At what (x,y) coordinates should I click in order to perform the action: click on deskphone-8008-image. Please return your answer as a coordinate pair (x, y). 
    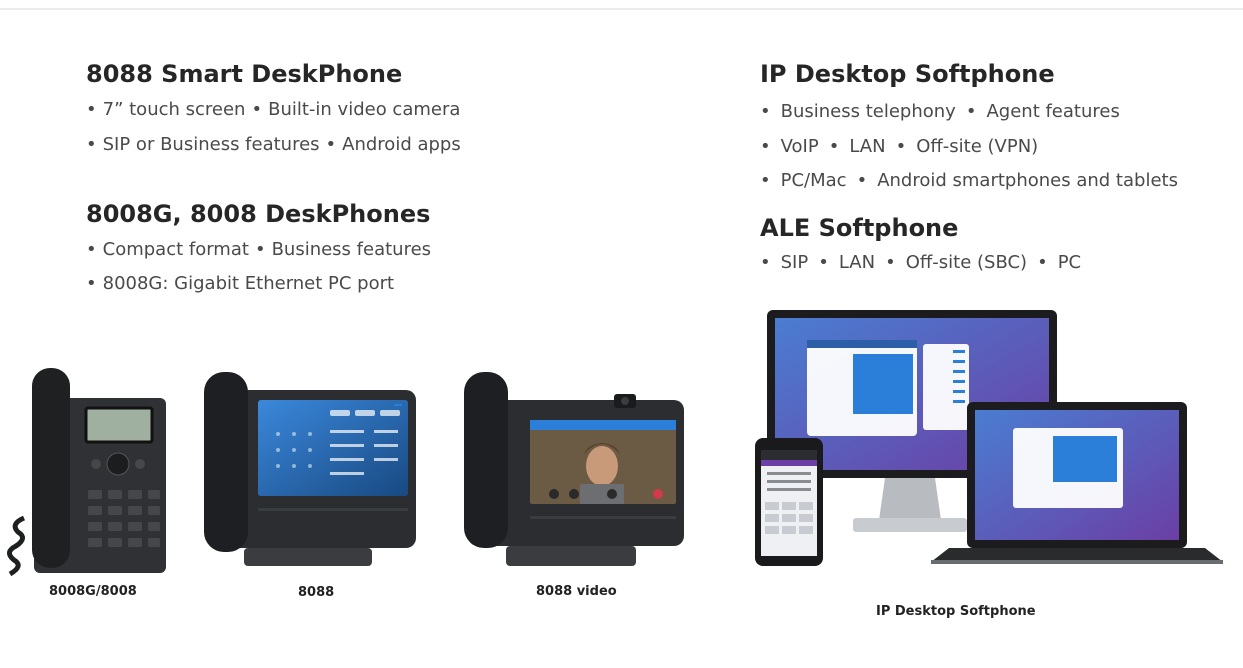
    Looking at the image, I should click on (86, 472).